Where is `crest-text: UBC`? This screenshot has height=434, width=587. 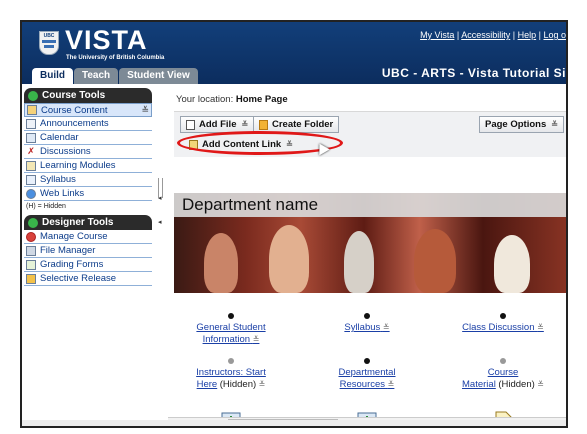
crest-text: UBC is located at coordinates (49, 36).